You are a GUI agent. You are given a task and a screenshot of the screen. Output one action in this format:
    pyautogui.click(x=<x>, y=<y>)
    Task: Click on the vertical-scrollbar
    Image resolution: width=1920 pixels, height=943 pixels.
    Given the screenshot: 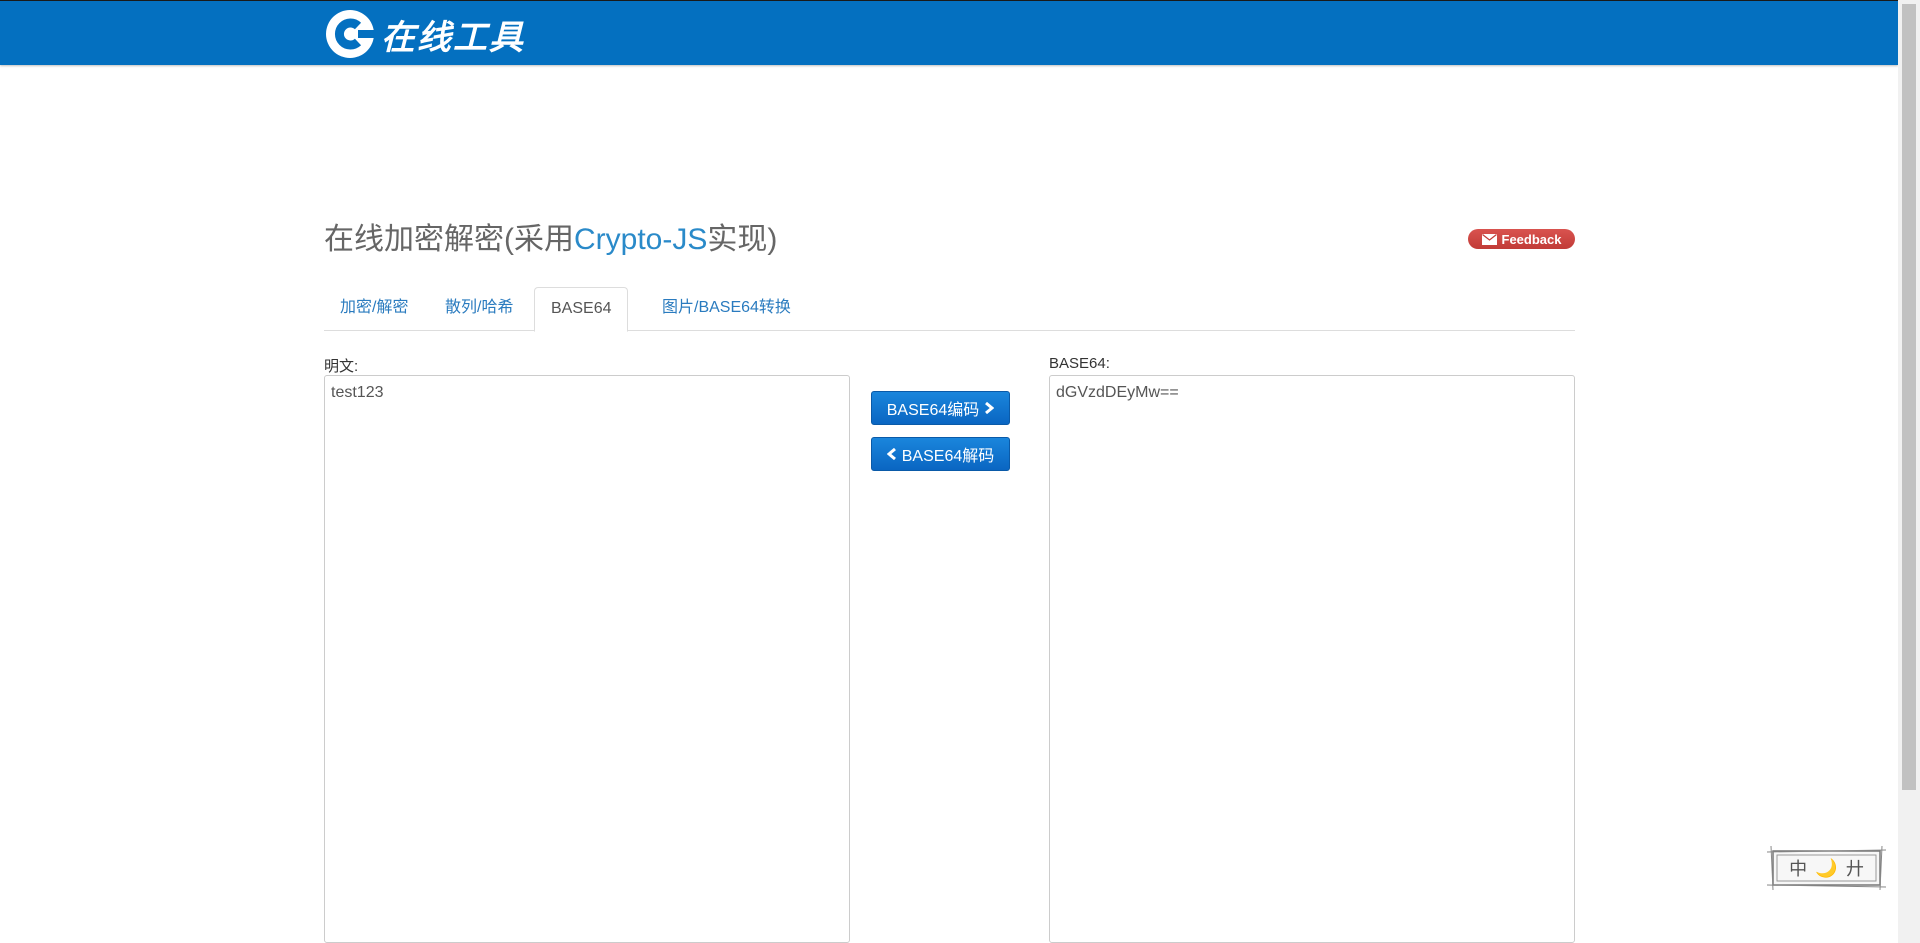 What is the action you would take?
    pyautogui.click(x=1909, y=471)
    